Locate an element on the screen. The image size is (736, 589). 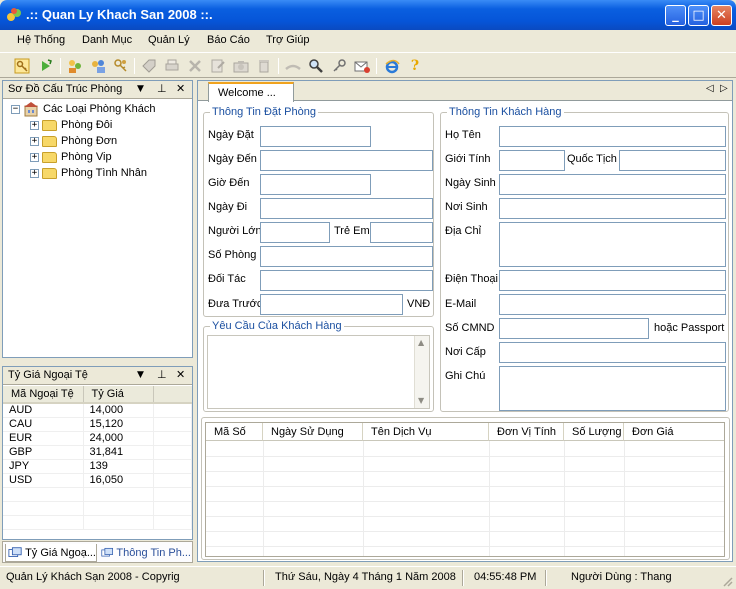
toolbar-separator is located at coordinates (376, 66).